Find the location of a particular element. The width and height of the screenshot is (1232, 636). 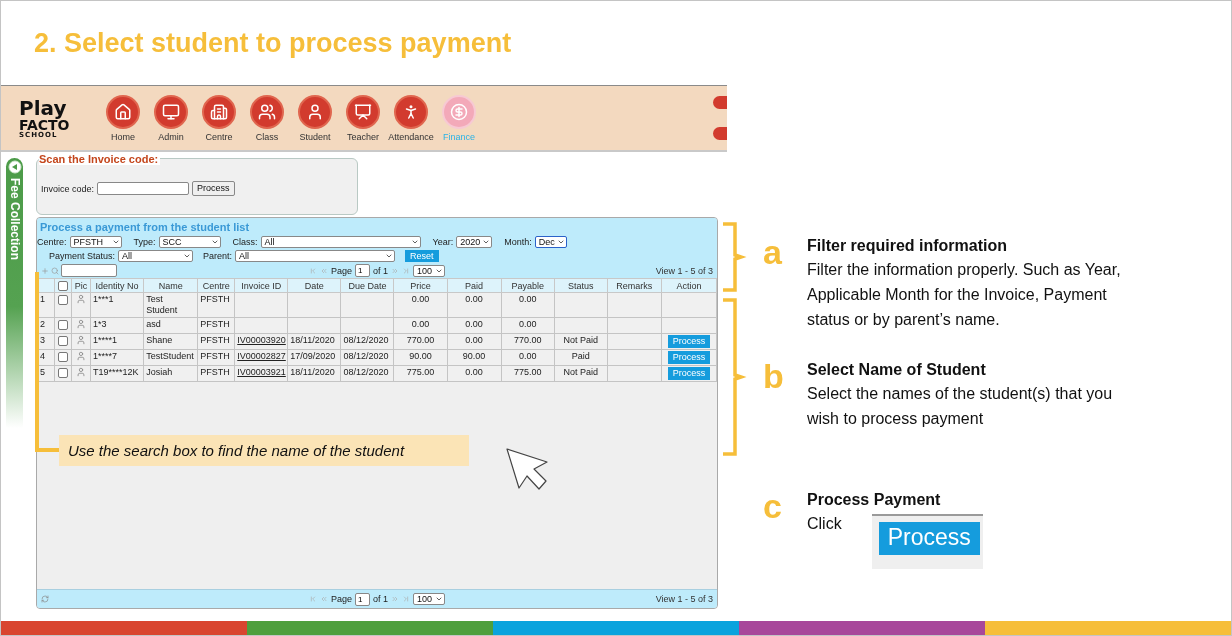

select-all-checkbox is located at coordinates (63, 285).